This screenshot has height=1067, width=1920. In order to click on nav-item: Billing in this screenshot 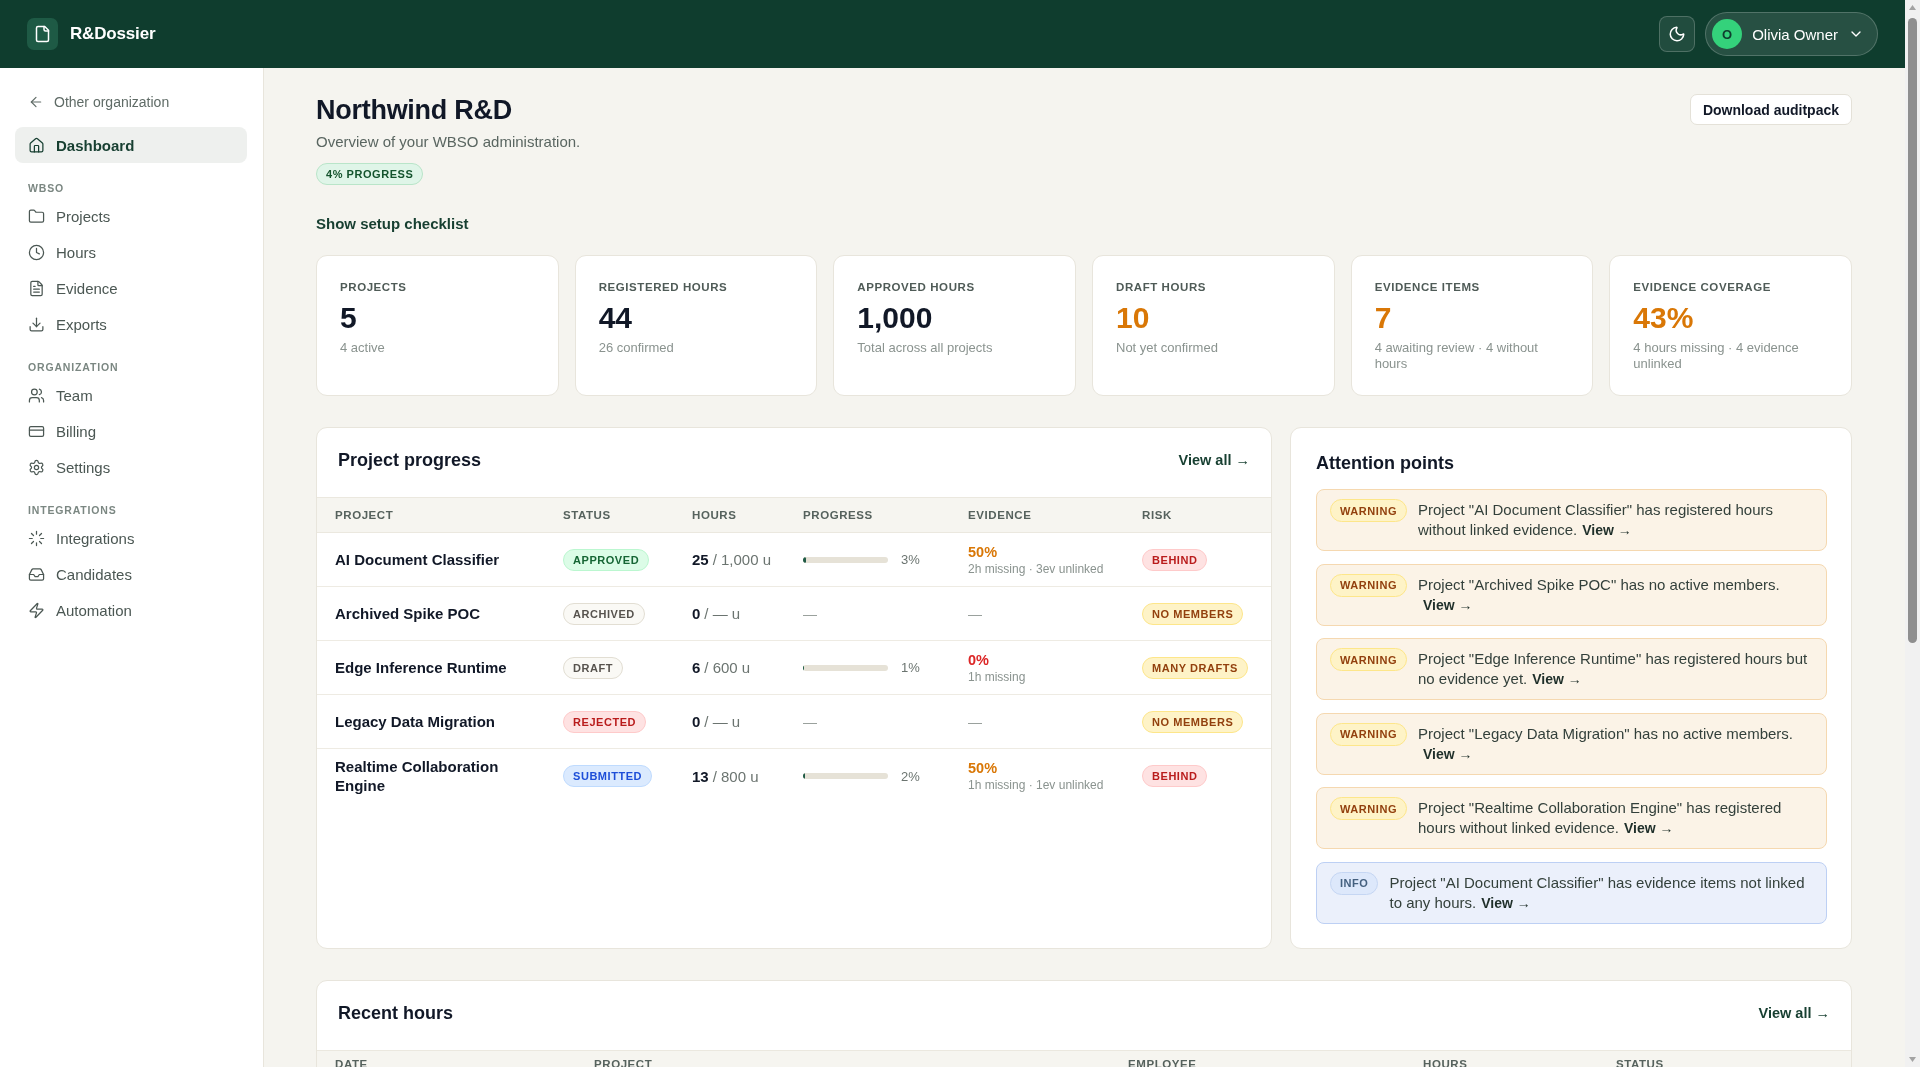, I will do `click(131, 431)`.